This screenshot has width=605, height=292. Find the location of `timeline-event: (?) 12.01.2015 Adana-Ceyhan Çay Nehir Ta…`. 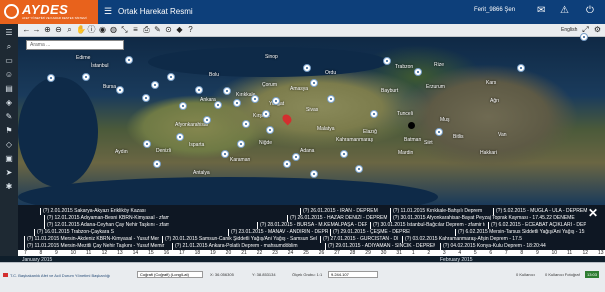

timeline-event: (?) 12.01.2015 Adana-Ceyhan Çay Nehir Ta… is located at coordinates (106, 225).